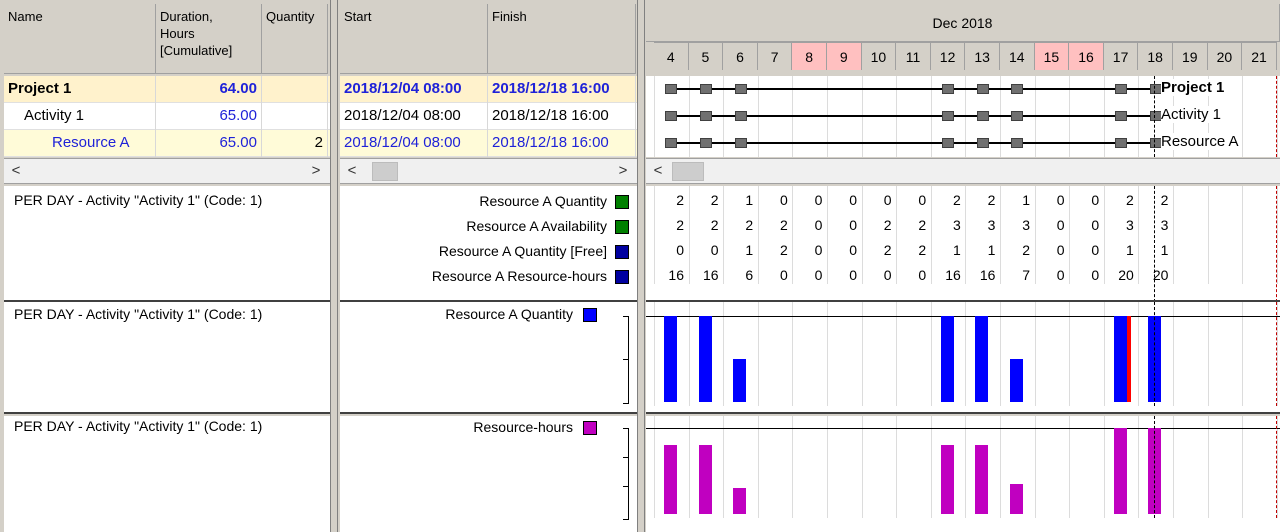 This screenshot has height=532, width=1280. What do you see at coordinates (80, 143) in the screenshot?
I see `row-name: Resource A` at bounding box center [80, 143].